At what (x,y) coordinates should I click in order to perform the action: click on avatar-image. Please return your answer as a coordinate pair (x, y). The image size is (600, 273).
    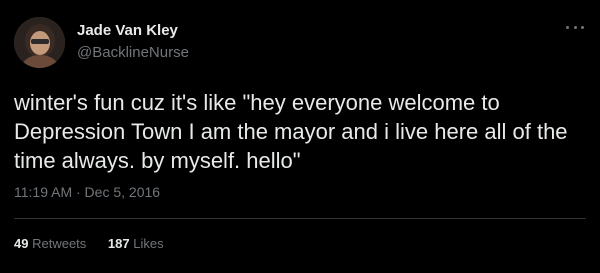
    Looking at the image, I should click on (39, 42).